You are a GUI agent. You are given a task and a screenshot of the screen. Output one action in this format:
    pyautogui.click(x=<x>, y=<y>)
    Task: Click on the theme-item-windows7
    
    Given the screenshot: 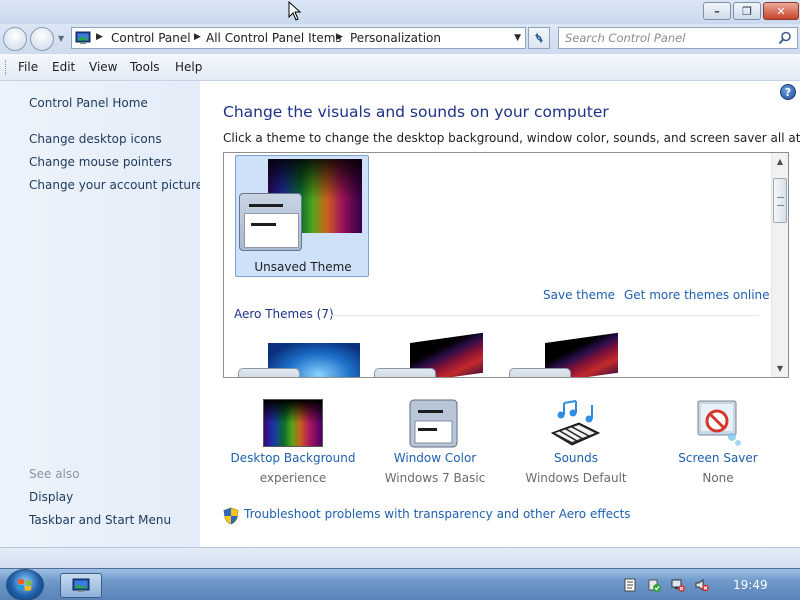 What is the action you would take?
    pyautogui.click(x=299, y=360)
    